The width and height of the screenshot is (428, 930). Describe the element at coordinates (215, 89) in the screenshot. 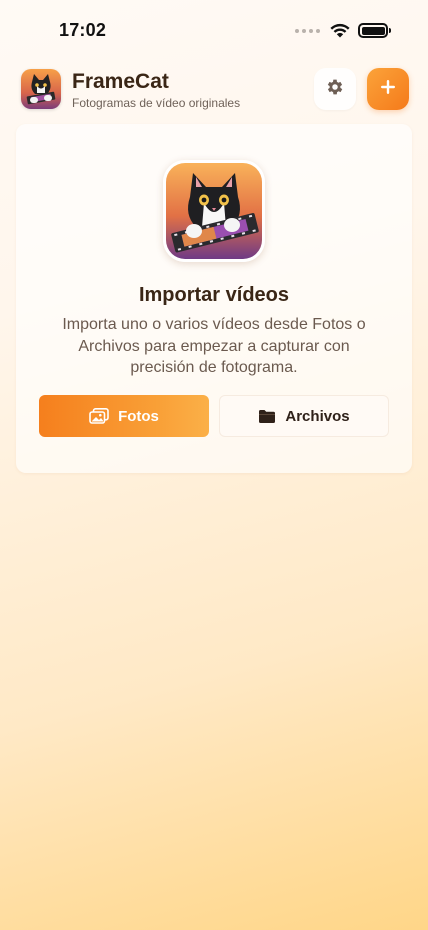

I see `app-header: FrameCat Fotogramas de vídeo originales` at that location.